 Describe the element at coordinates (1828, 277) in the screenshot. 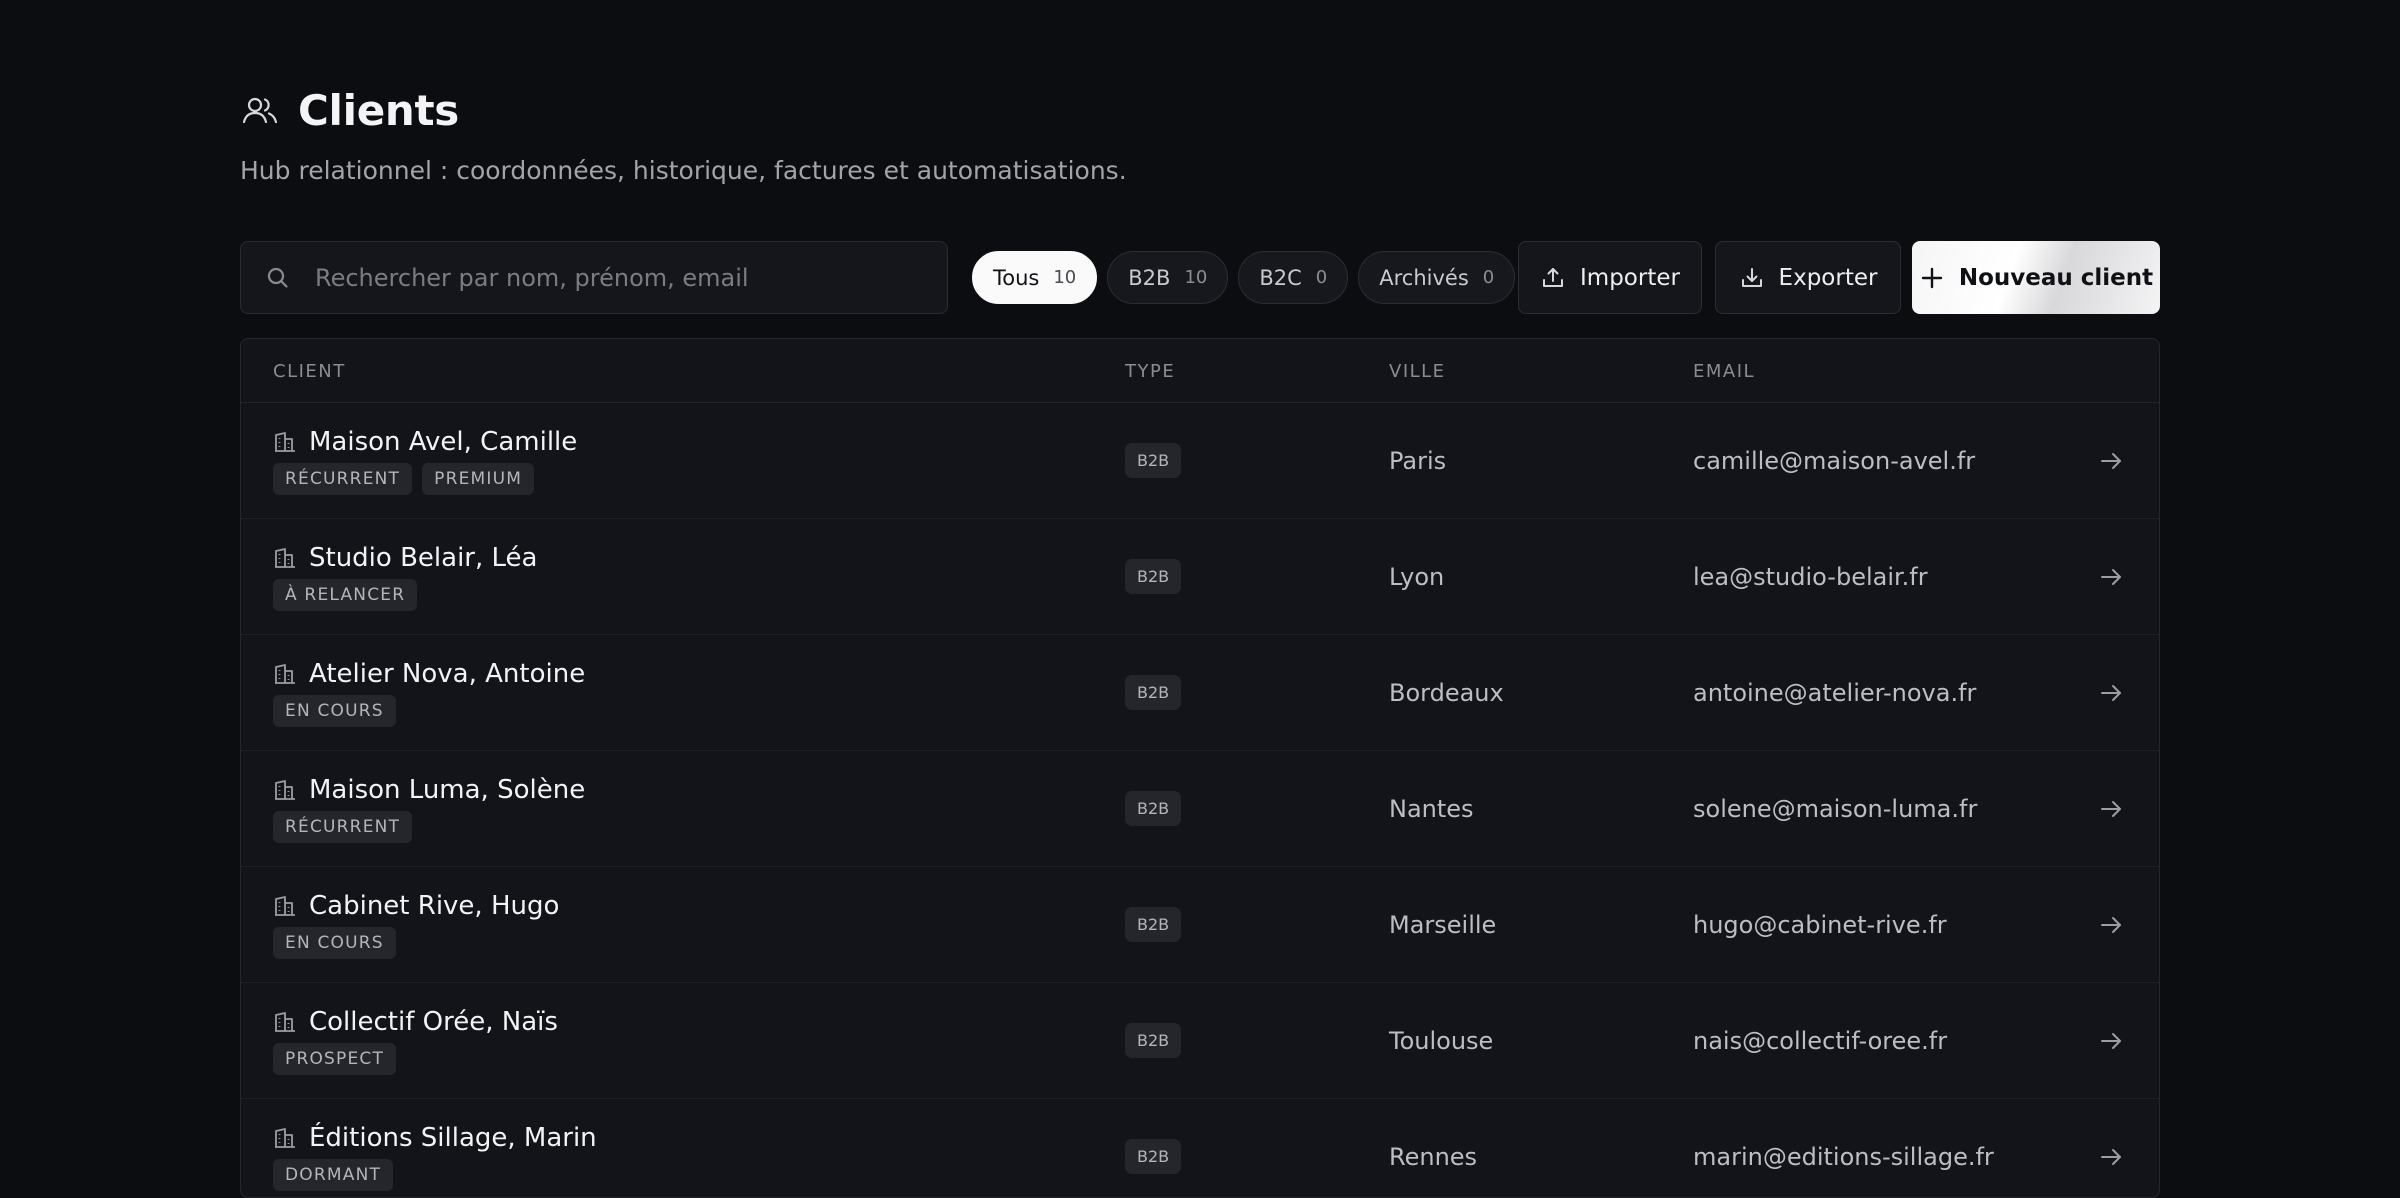

I see `export-label: Exporter` at that location.